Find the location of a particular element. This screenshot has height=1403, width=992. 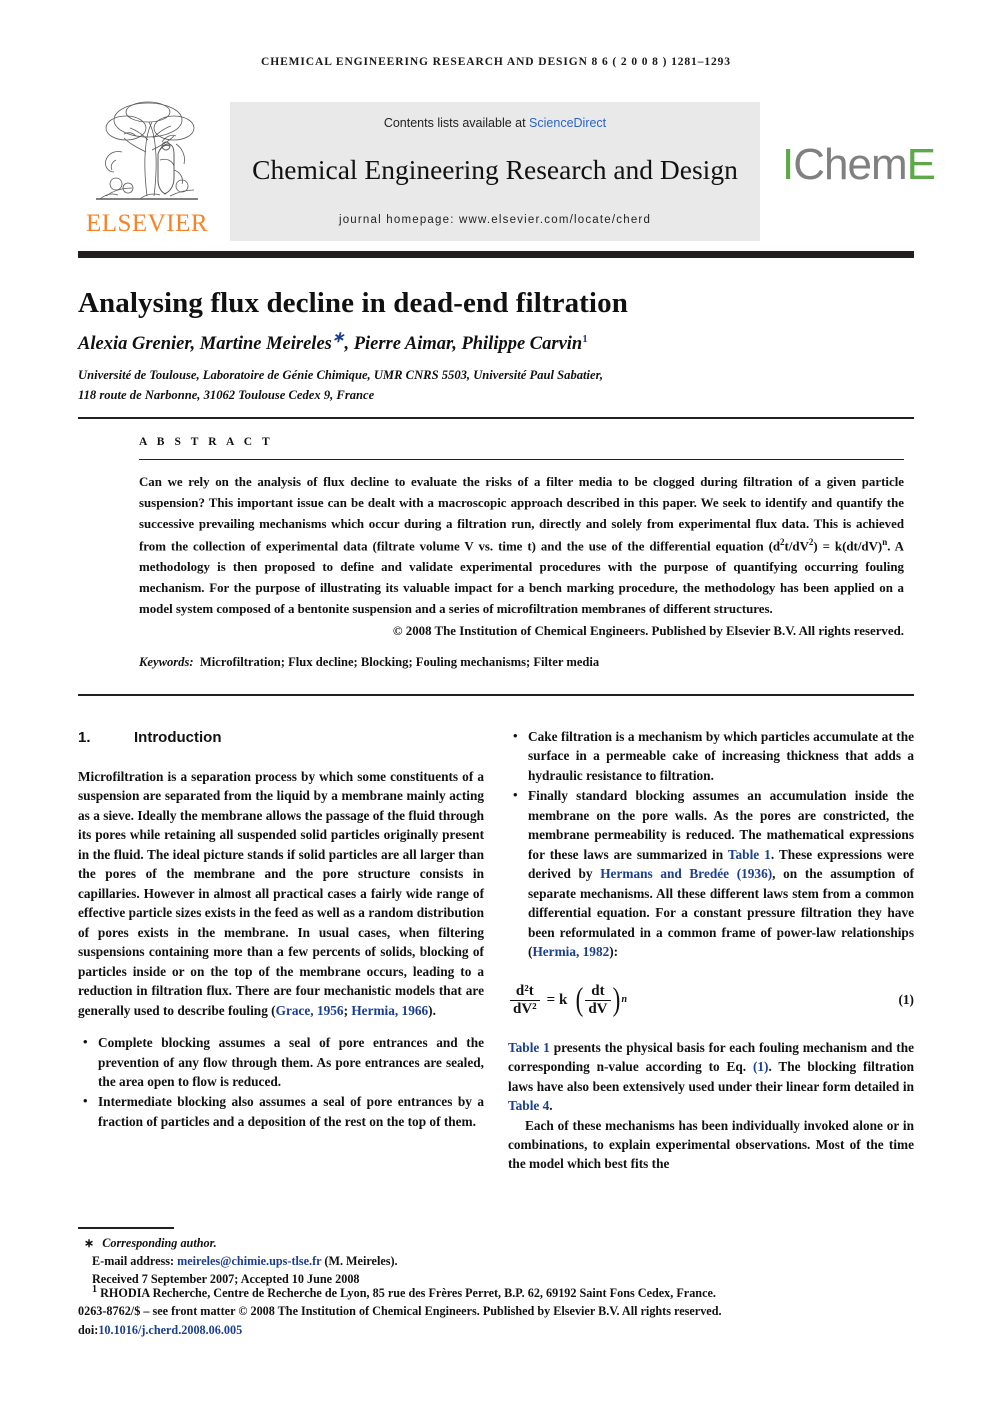

footnote-rule is located at coordinates (126, 1228).